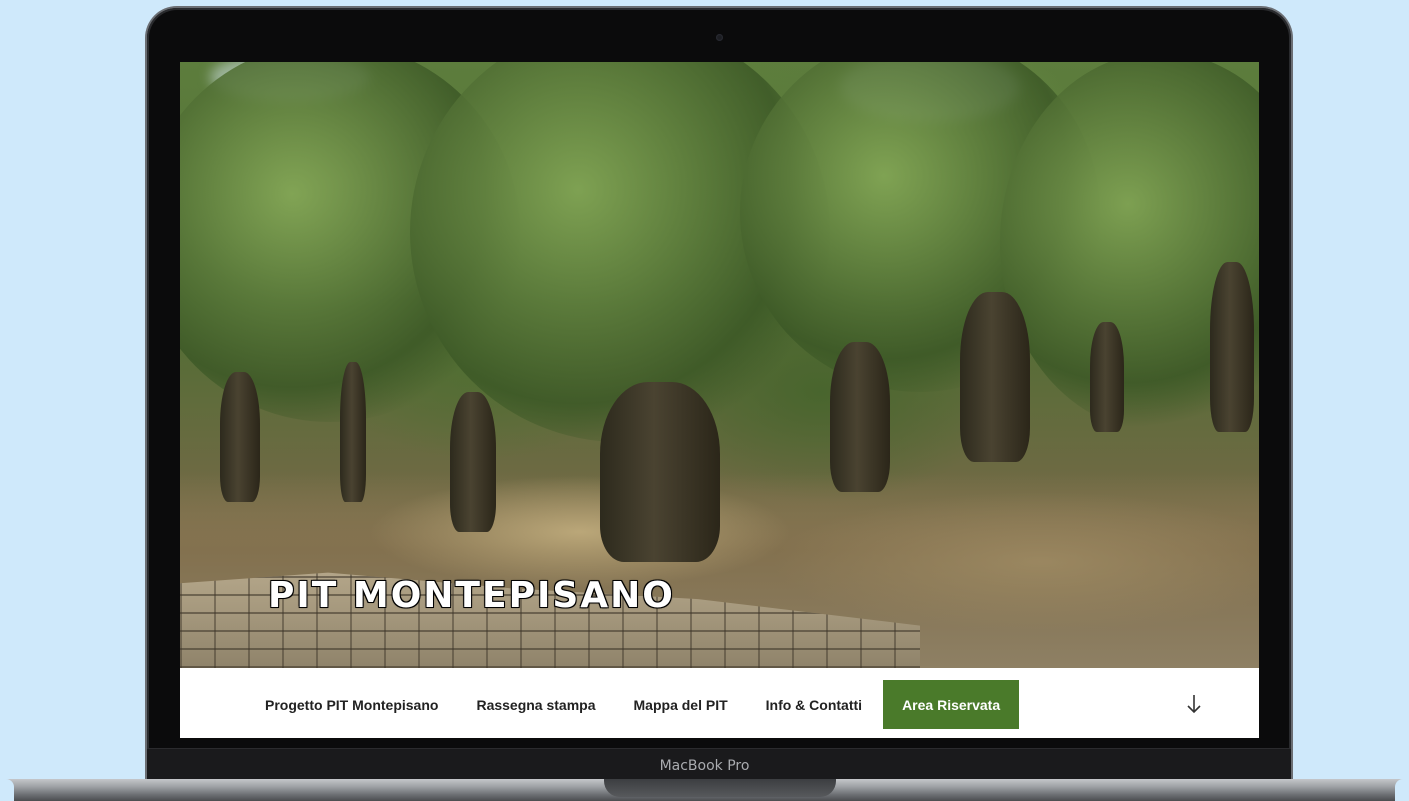 The width and height of the screenshot is (1409, 801). What do you see at coordinates (814, 704) in the screenshot?
I see `nav-item-info-contatti: Info & Contatti` at bounding box center [814, 704].